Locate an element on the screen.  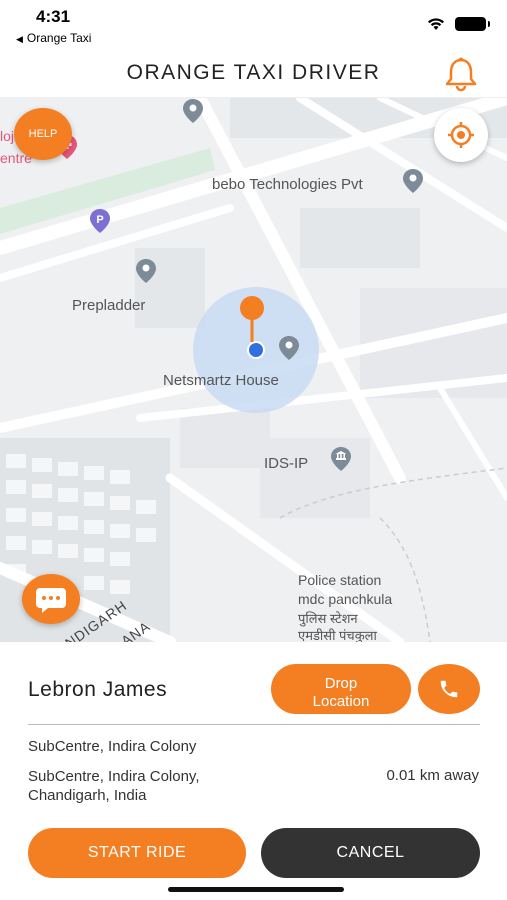
government-pin-icon is located at coordinates (341, 459).